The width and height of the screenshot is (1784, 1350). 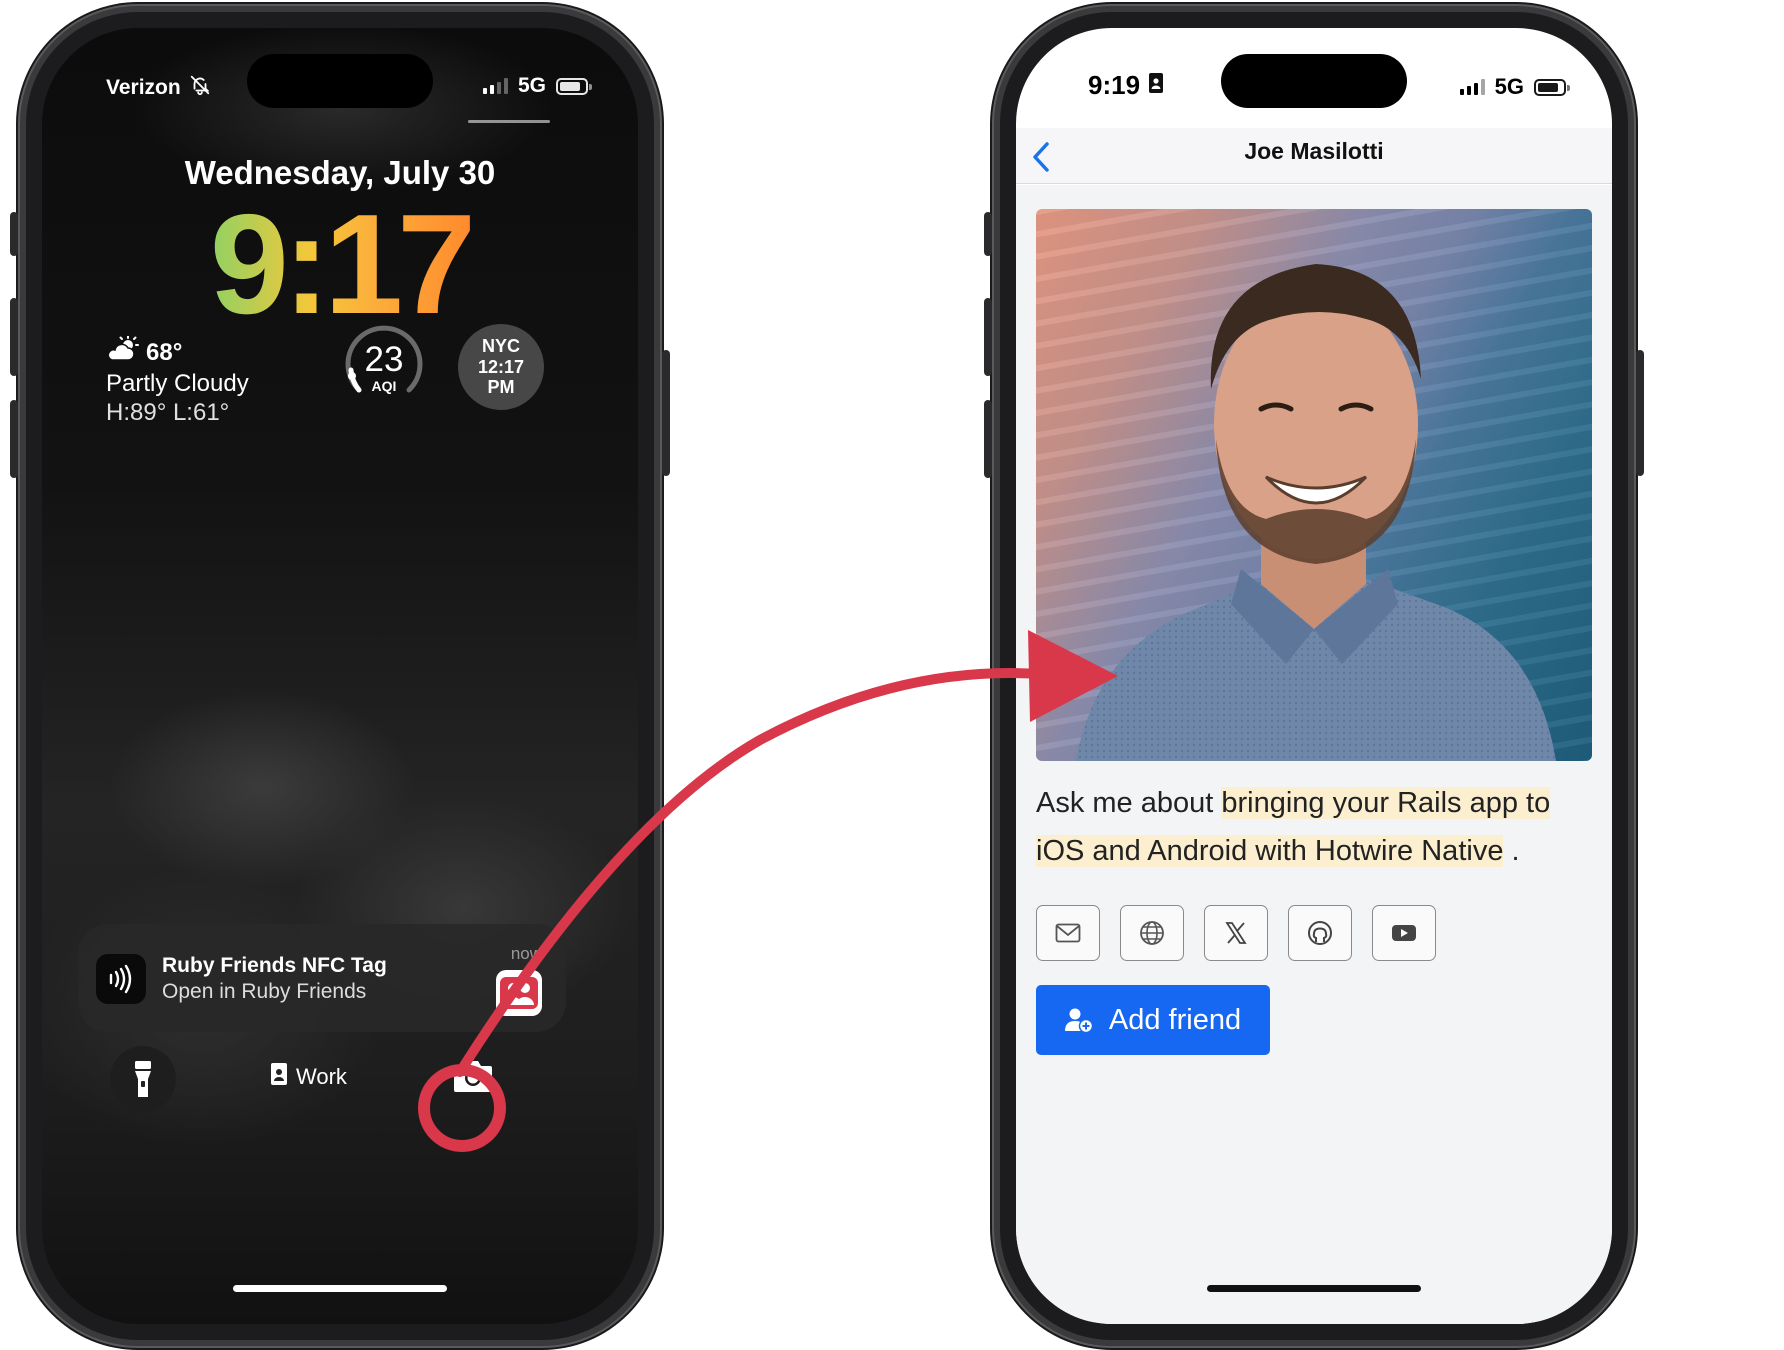 I want to click on x-link-button, so click(x=1236, y=933).